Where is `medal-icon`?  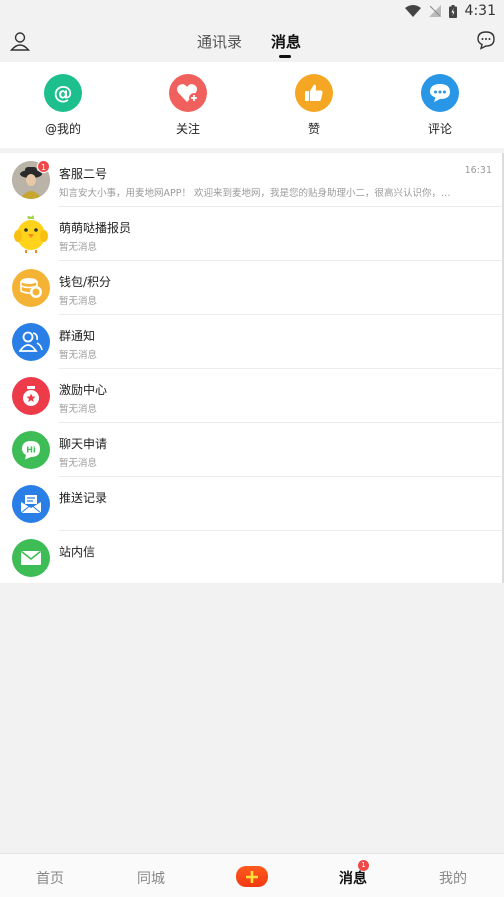 medal-icon is located at coordinates (31, 396).